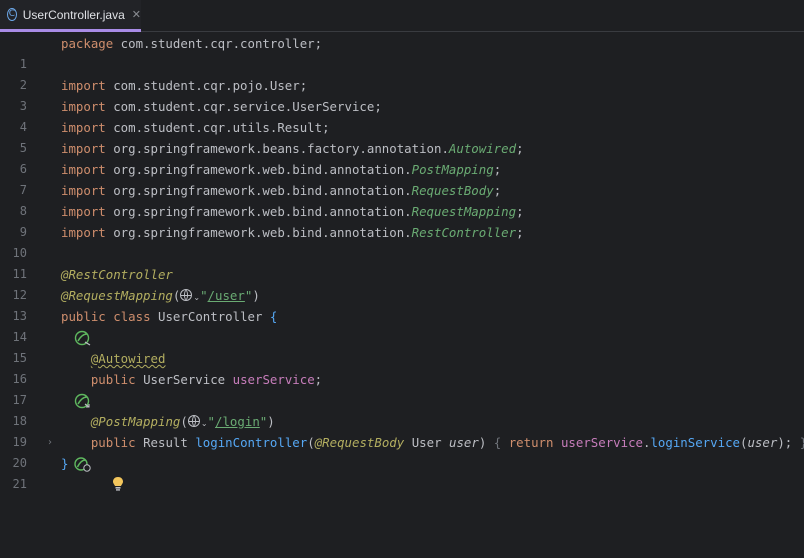  Describe the element at coordinates (402, 367) in the screenshot. I see `code-line: 16 @Autowired` at that location.